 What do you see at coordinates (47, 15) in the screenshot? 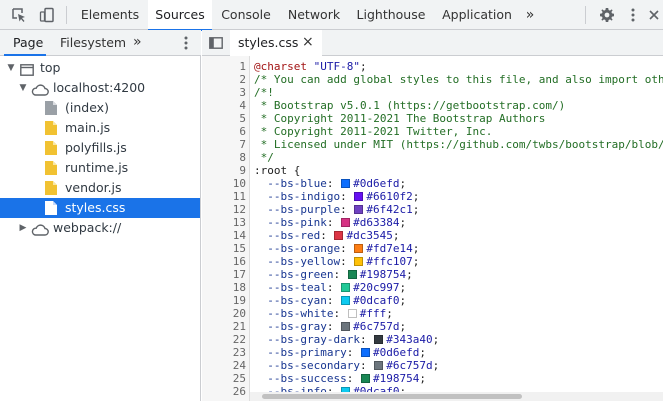
I see `device-toolbar-icon` at bounding box center [47, 15].